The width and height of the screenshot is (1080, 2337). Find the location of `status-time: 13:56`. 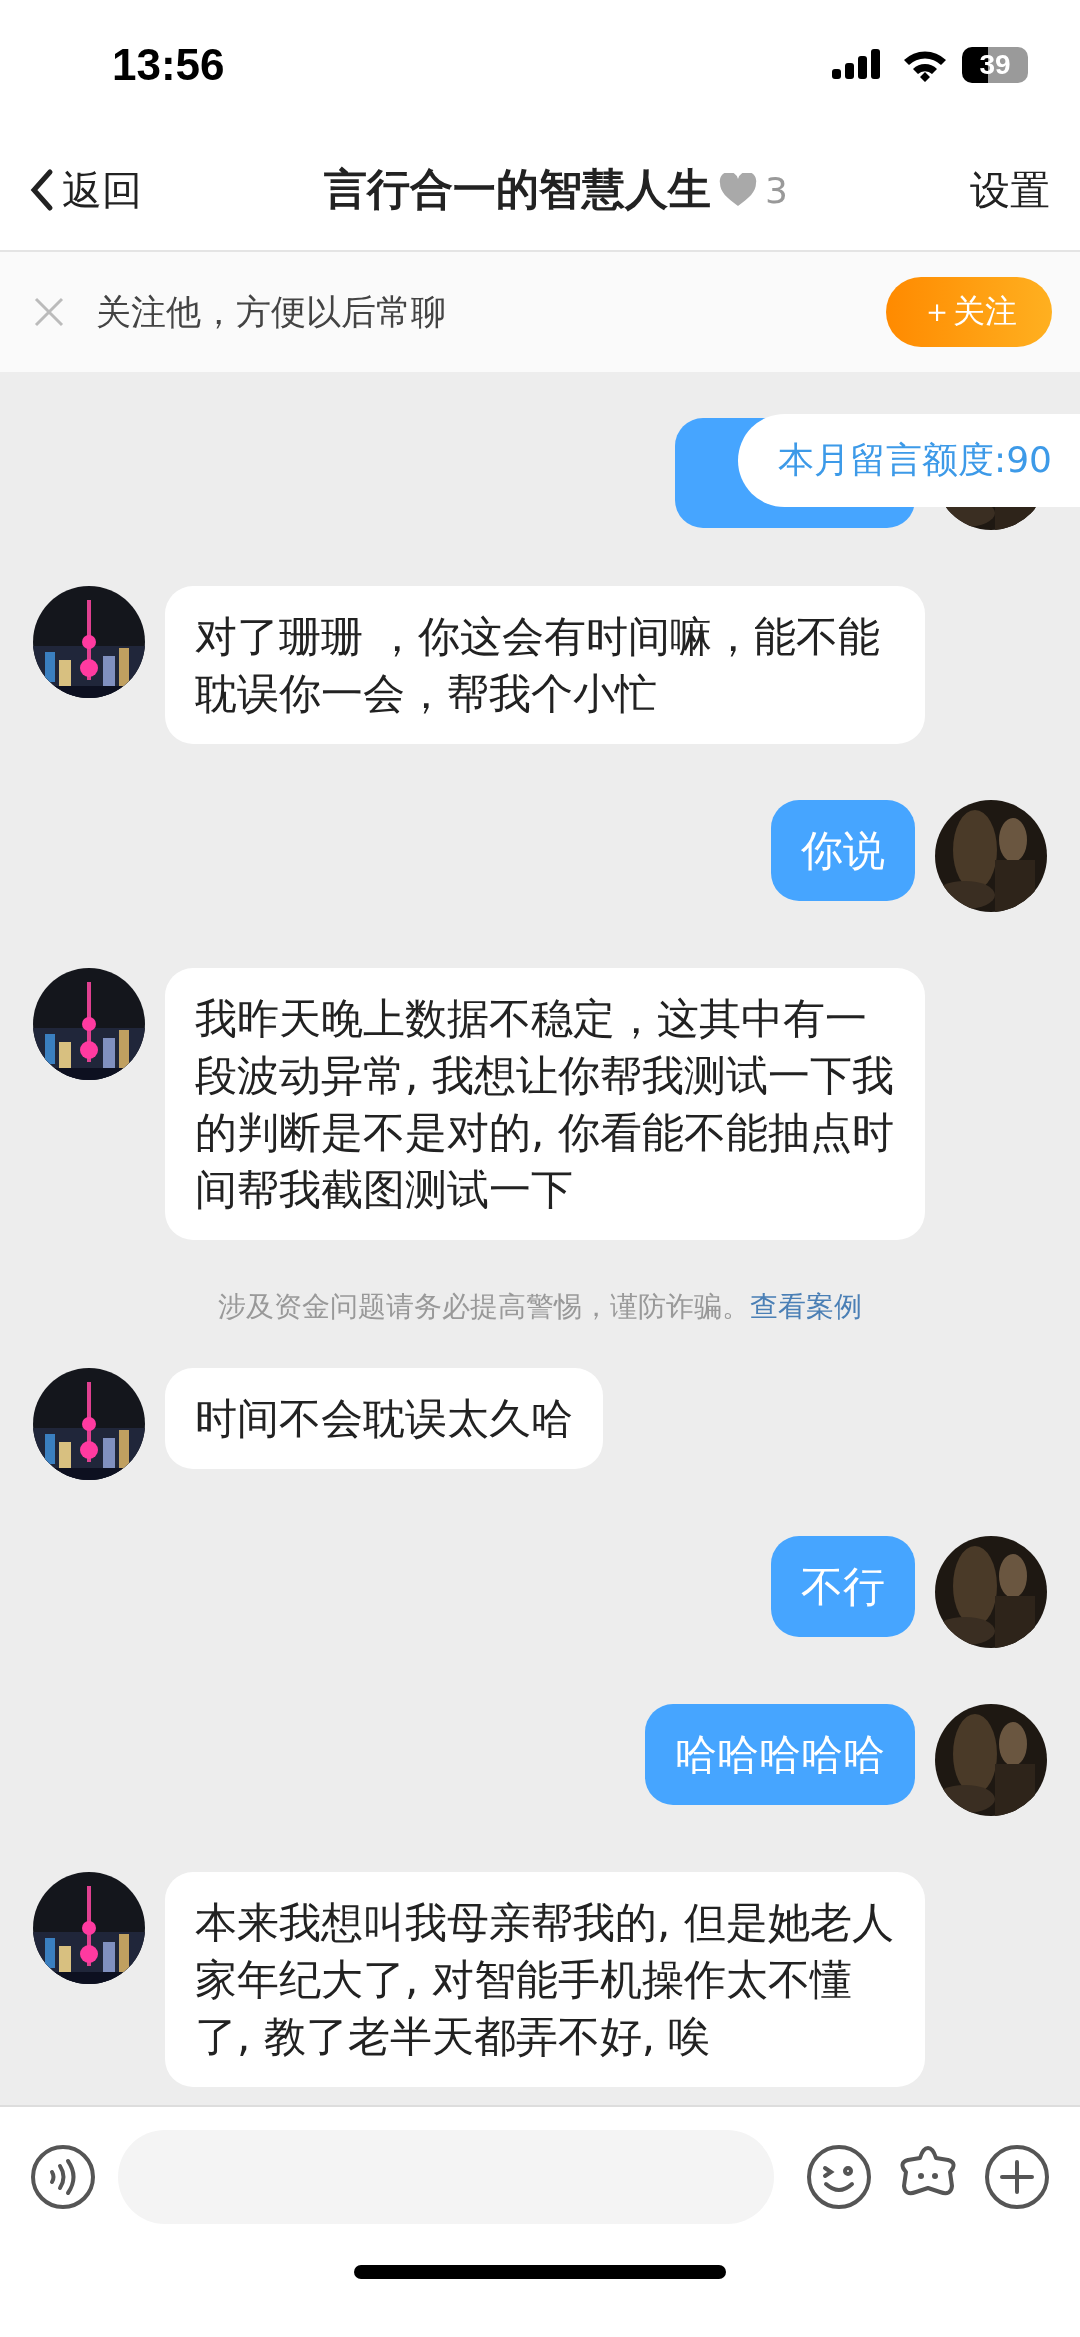

status-time: 13:56 is located at coordinates (168, 65).